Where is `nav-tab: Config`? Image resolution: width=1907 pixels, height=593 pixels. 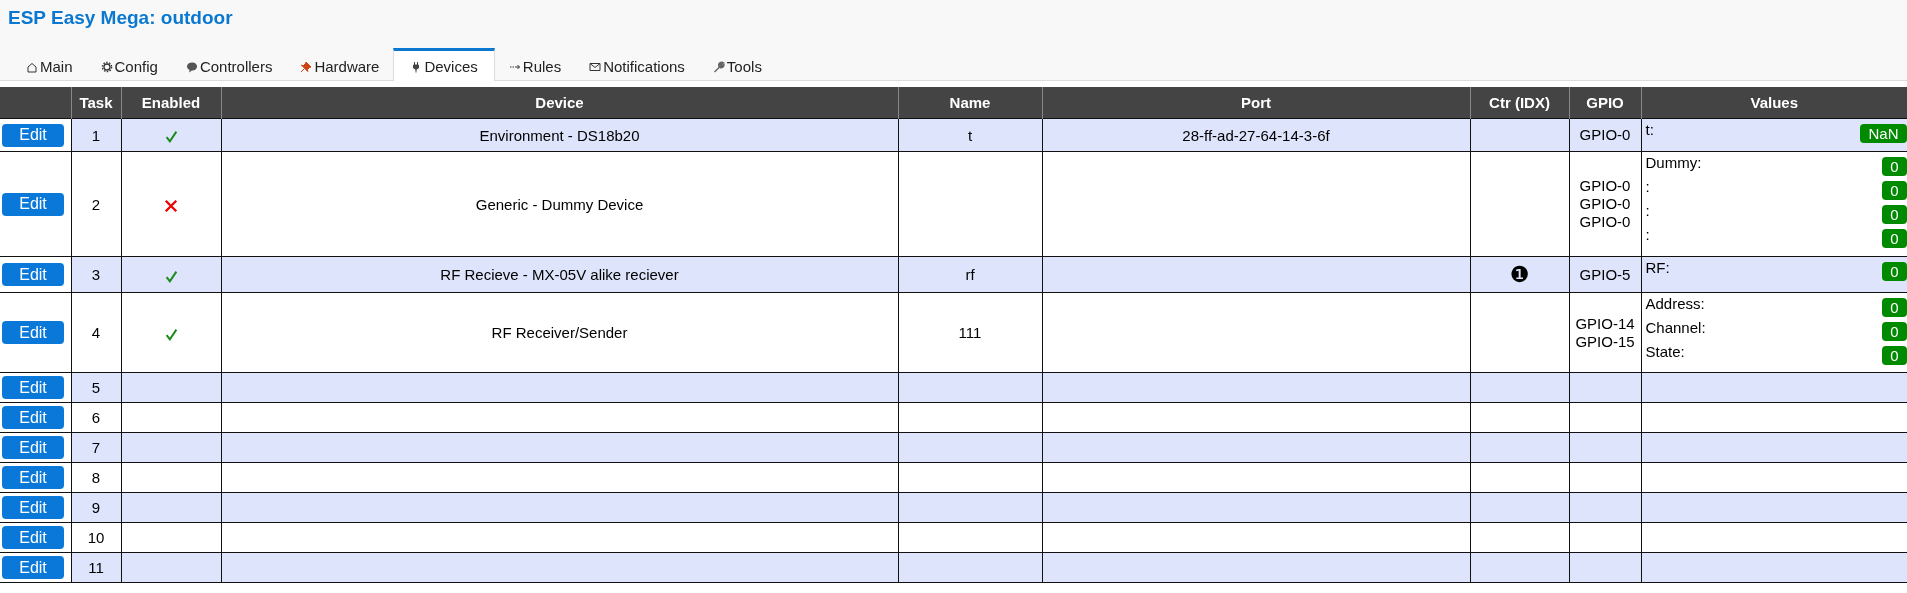
nav-tab: Config is located at coordinates (129, 64).